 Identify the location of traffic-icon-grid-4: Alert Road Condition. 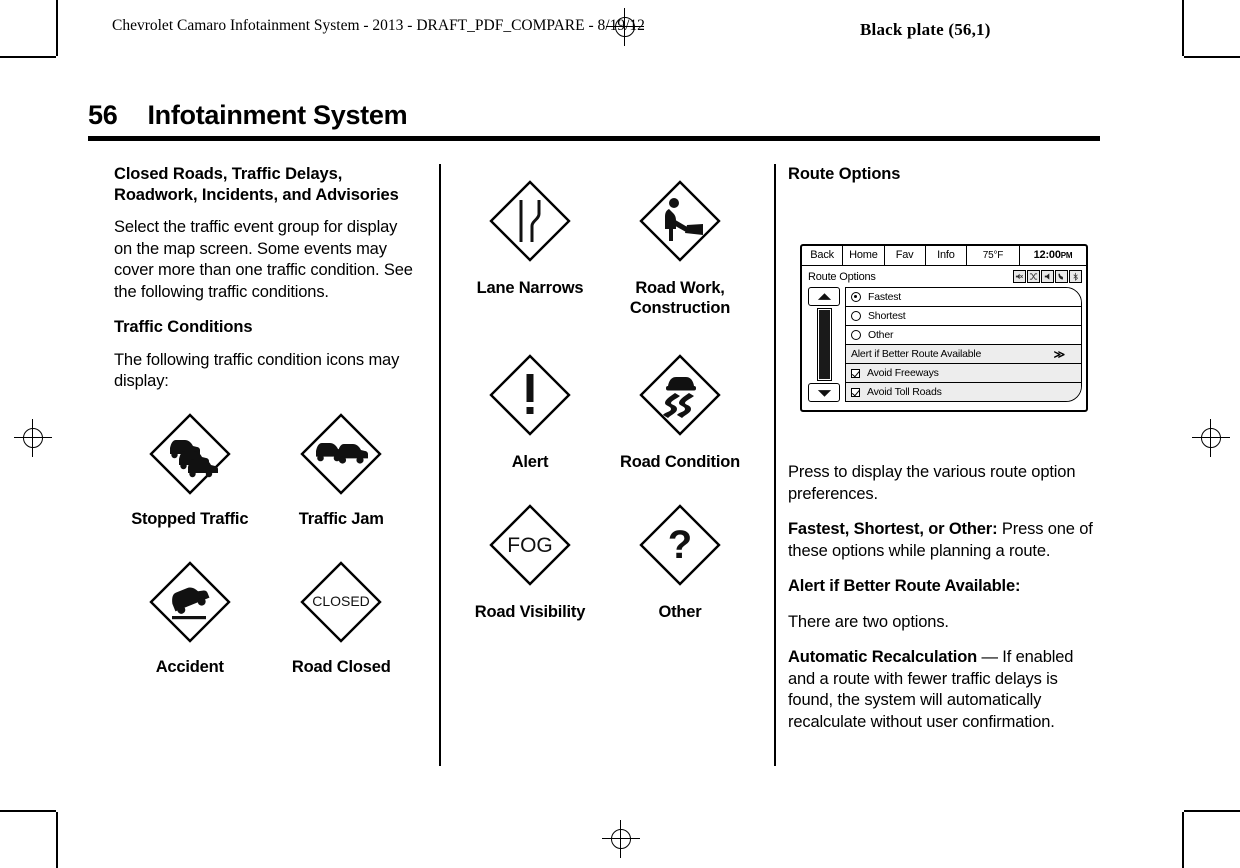
(605, 412).